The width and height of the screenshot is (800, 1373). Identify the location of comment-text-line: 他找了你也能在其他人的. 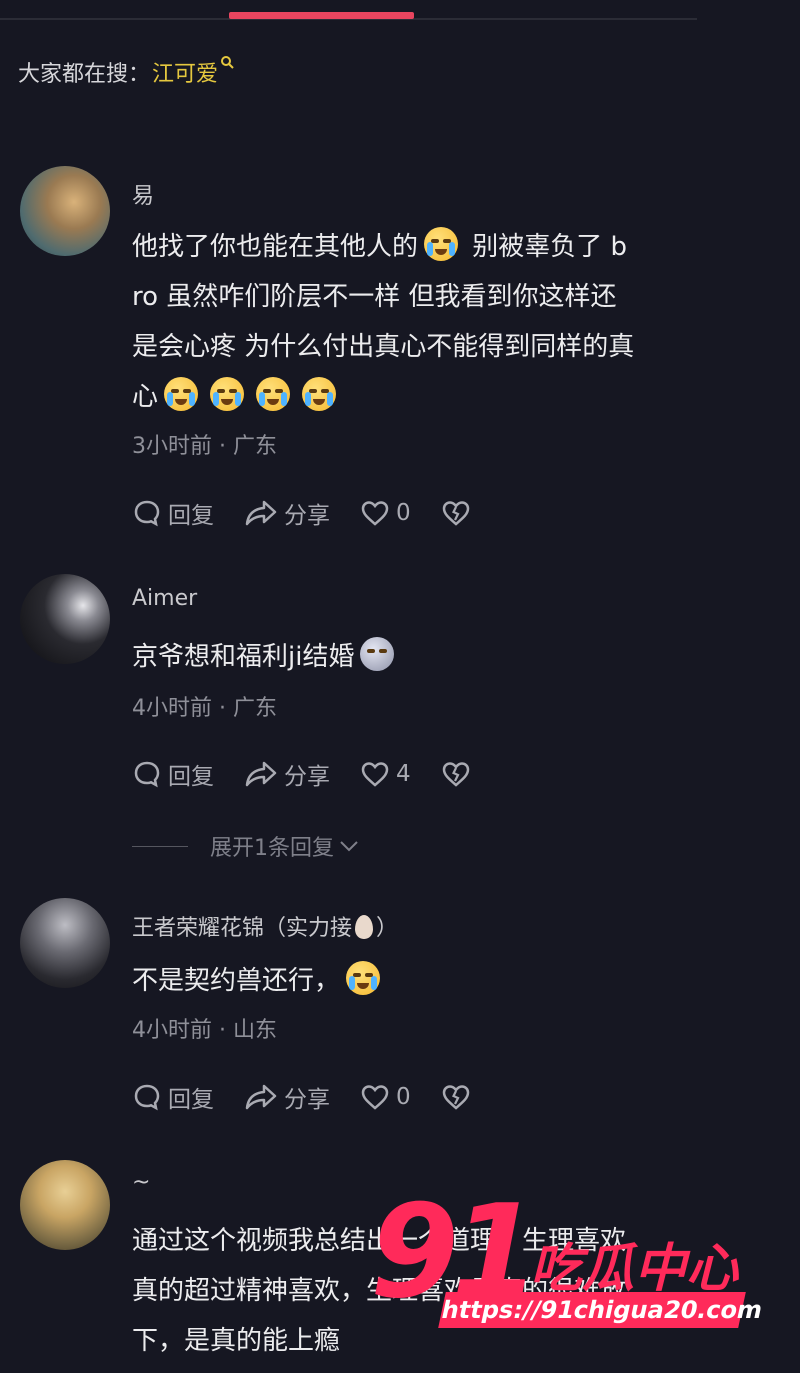
(275, 247).